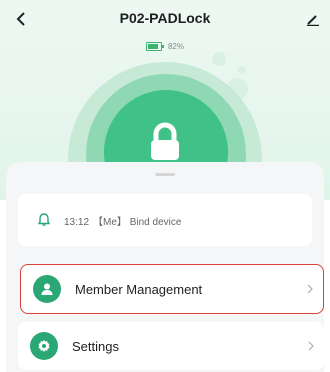  I want to click on user-icon, so click(47, 289).